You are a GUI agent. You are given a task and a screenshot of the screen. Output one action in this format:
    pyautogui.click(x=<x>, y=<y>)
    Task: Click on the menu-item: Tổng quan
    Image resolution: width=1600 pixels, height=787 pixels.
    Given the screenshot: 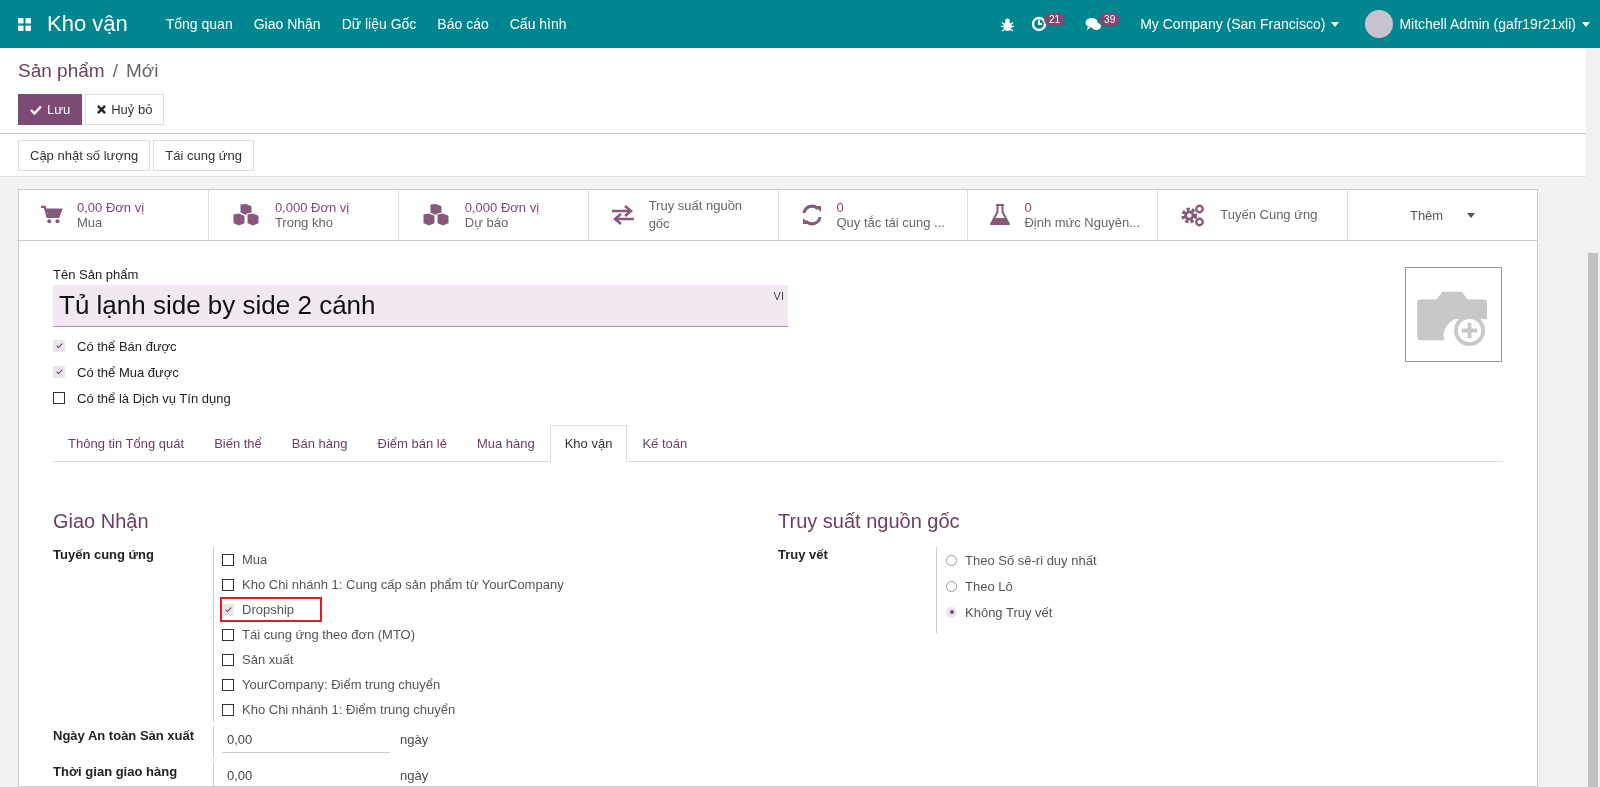 What is the action you would take?
    pyautogui.click(x=199, y=24)
    